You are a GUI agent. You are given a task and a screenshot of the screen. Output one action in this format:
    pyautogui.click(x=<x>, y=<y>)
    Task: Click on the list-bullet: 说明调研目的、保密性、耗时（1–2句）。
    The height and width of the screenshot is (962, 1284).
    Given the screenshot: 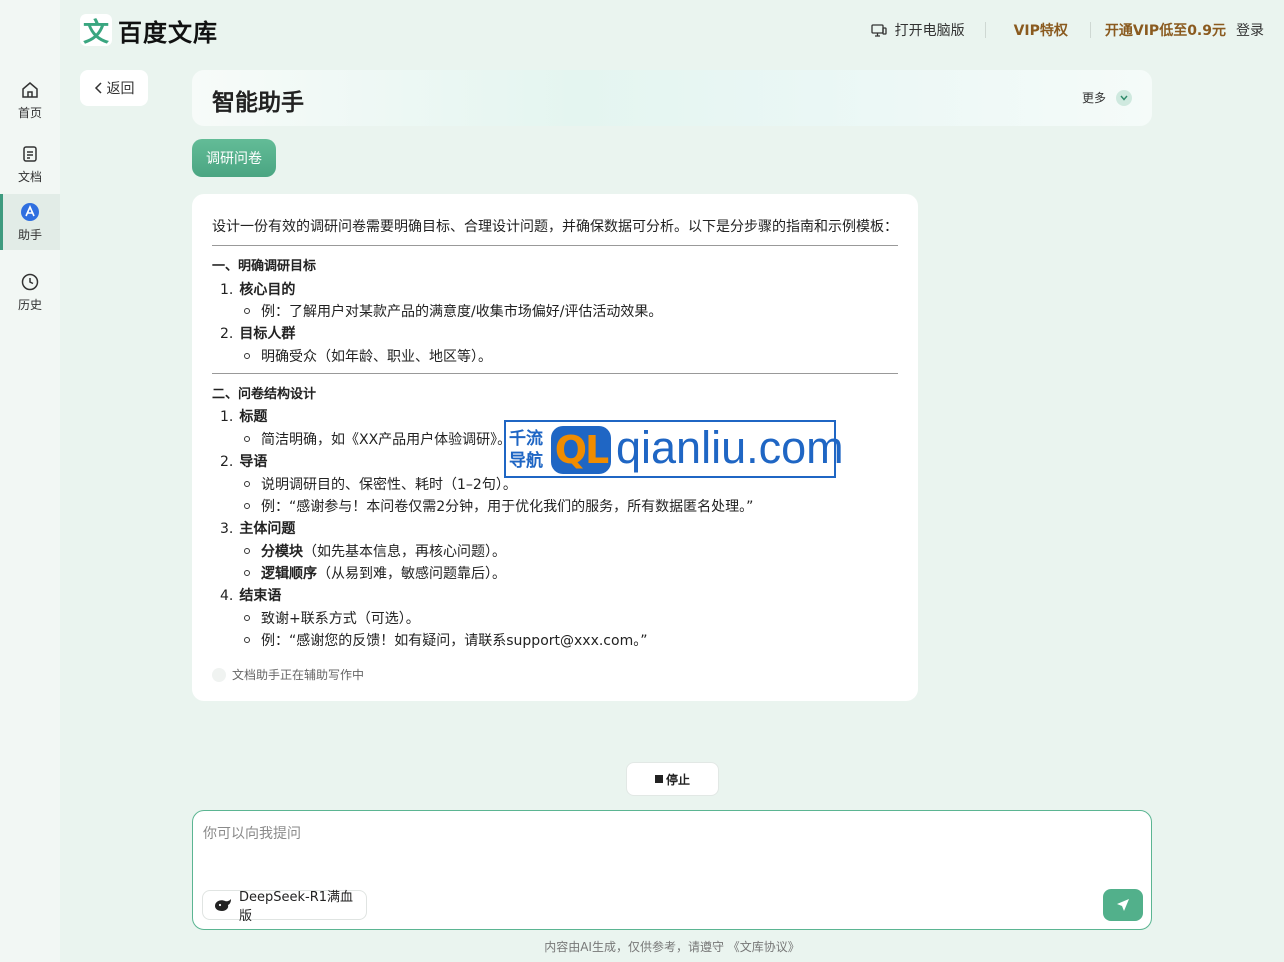 What is the action you would take?
    pyautogui.click(x=380, y=484)
    